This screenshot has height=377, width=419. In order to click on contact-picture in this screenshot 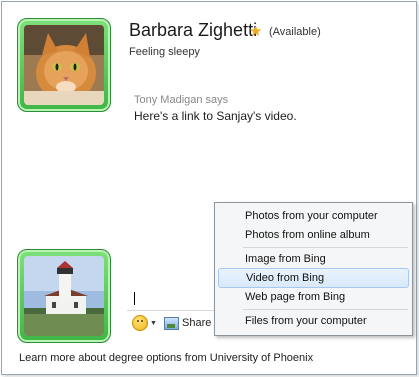, I will do `click(64, 65)`.